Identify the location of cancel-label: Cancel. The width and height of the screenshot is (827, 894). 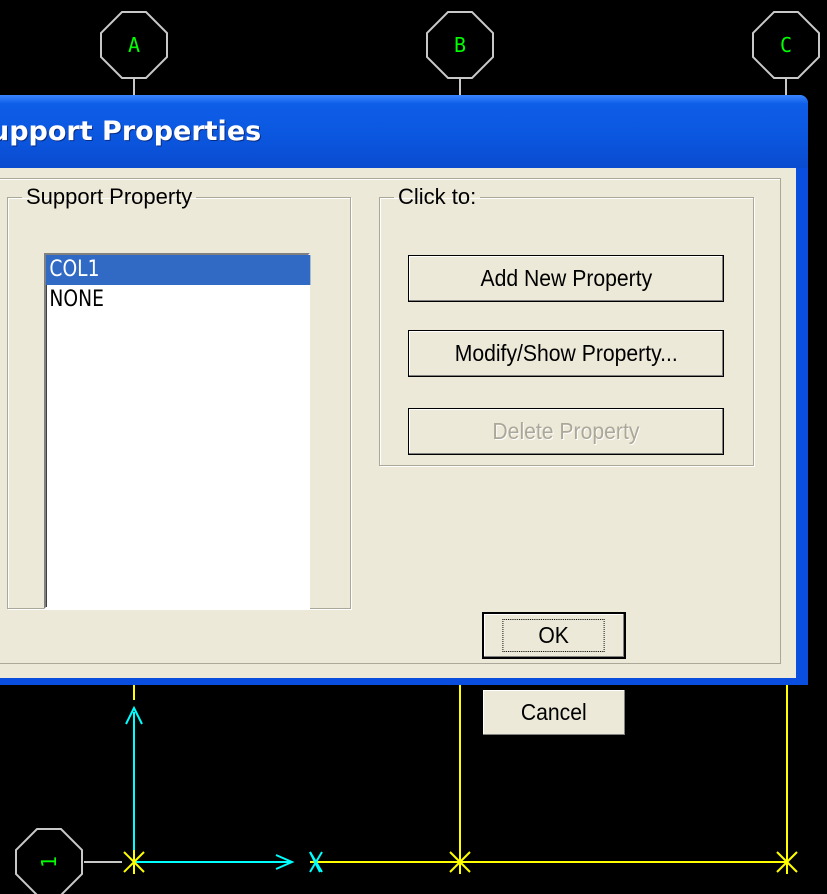
(554, 712).